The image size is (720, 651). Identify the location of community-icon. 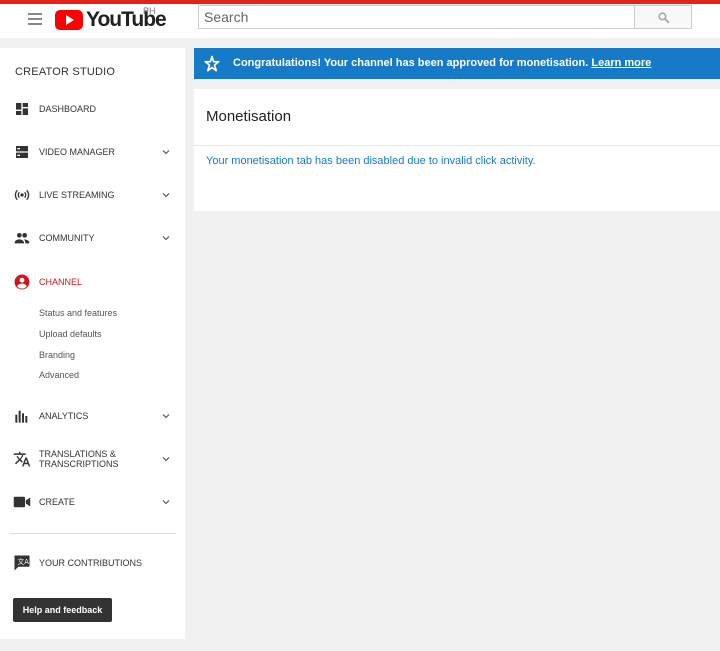
(22, 238).